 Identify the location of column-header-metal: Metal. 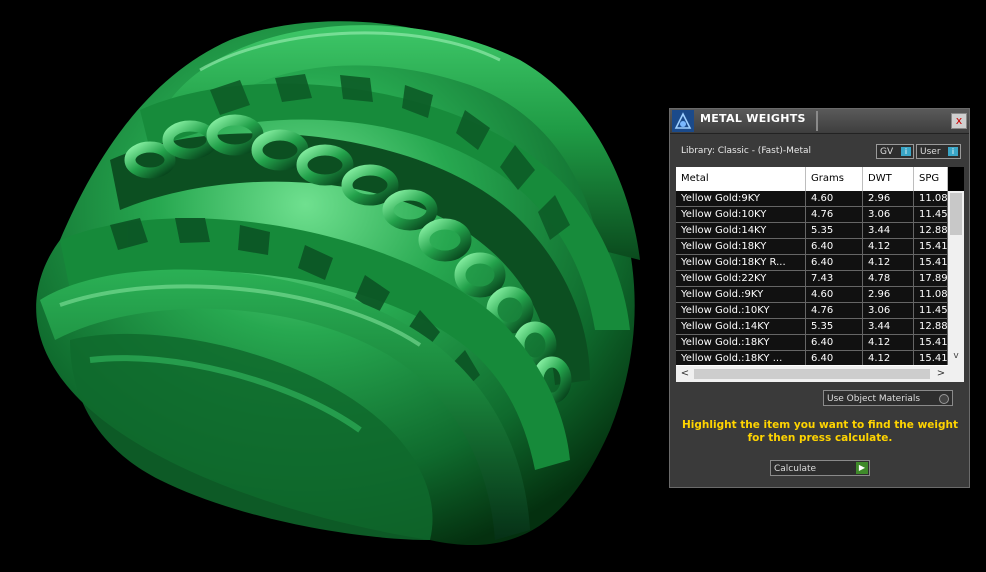
(741, 179).